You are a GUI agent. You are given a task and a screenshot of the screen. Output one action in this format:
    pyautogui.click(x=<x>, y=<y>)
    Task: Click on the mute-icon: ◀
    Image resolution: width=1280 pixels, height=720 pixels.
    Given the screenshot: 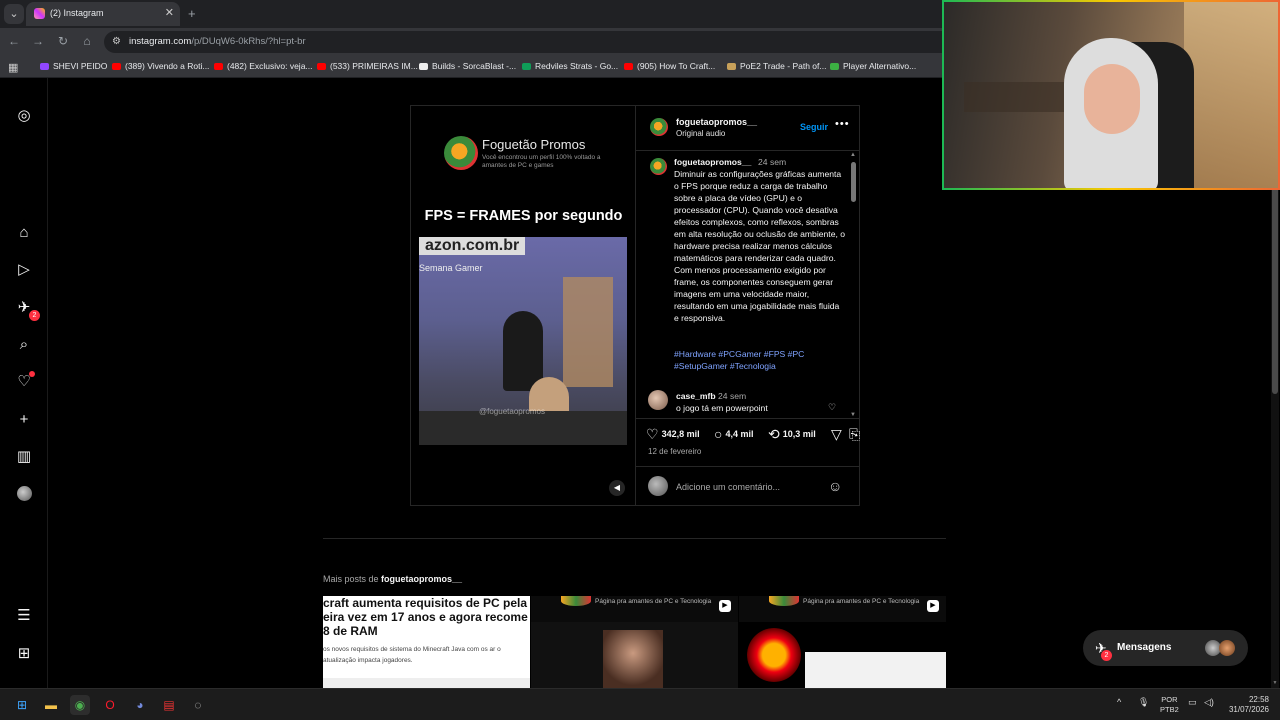 What is the action you would take?
    pyautogui.click(x=617, y=488)
    